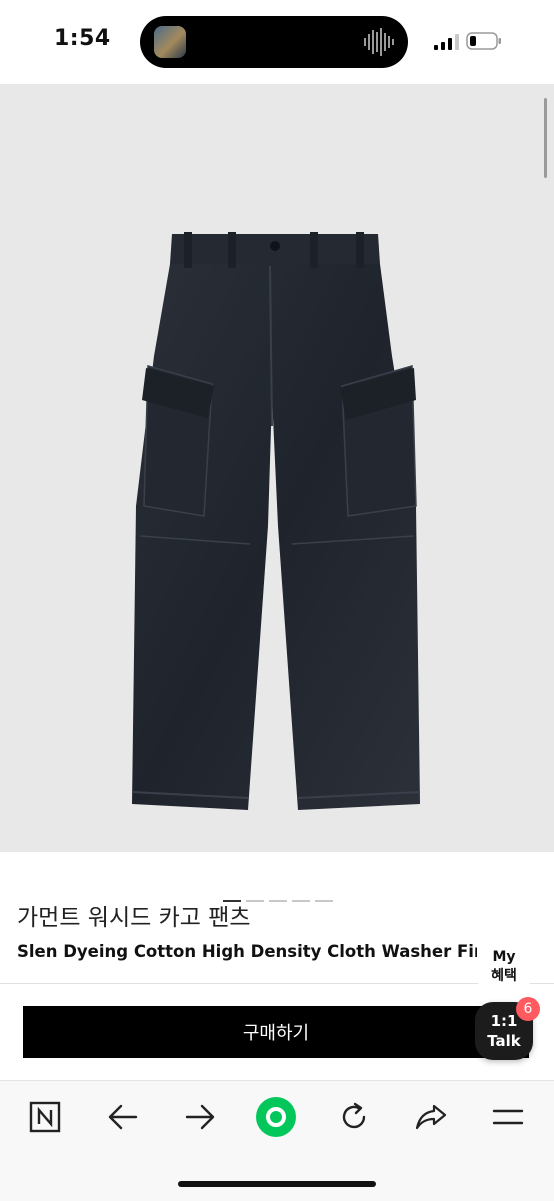  Describe the element at coordinates (276, 1117) in the screenshot. I see `green-home-icon` at that location.